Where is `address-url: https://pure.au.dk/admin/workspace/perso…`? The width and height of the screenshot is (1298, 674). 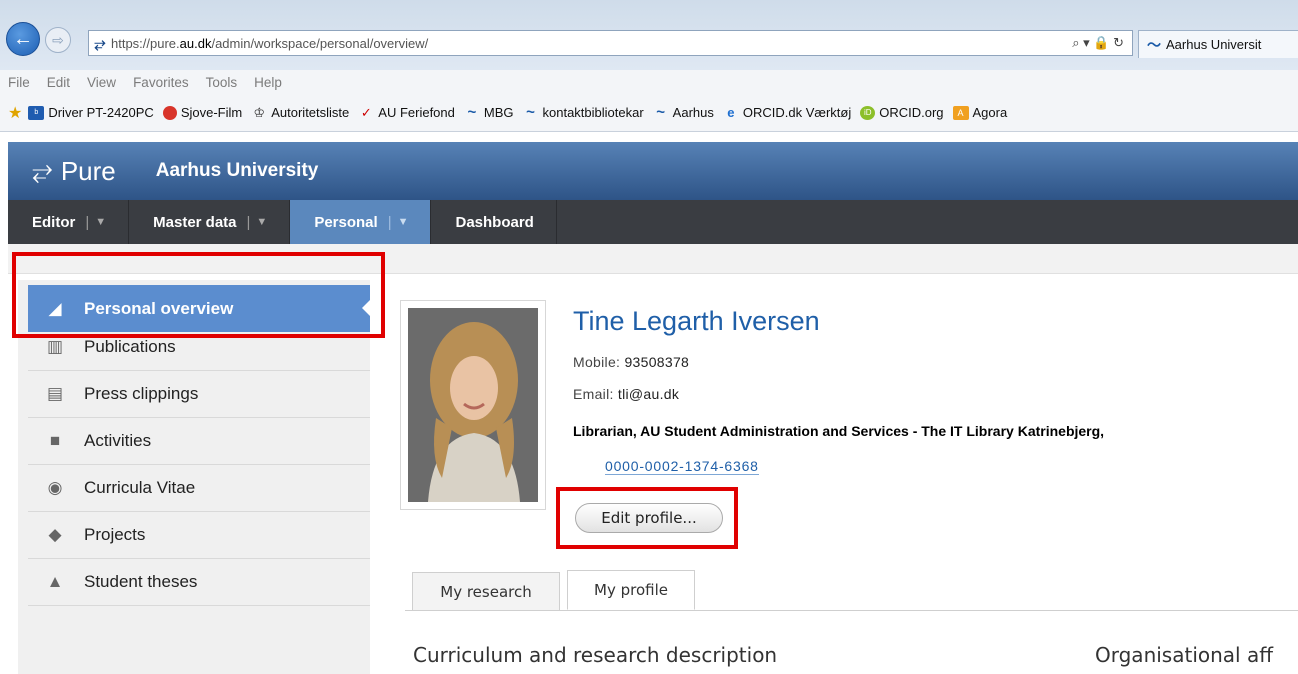
address-url: https://pure.au.dk/admin/workspace/perso… is located at coordinates (591, 43).